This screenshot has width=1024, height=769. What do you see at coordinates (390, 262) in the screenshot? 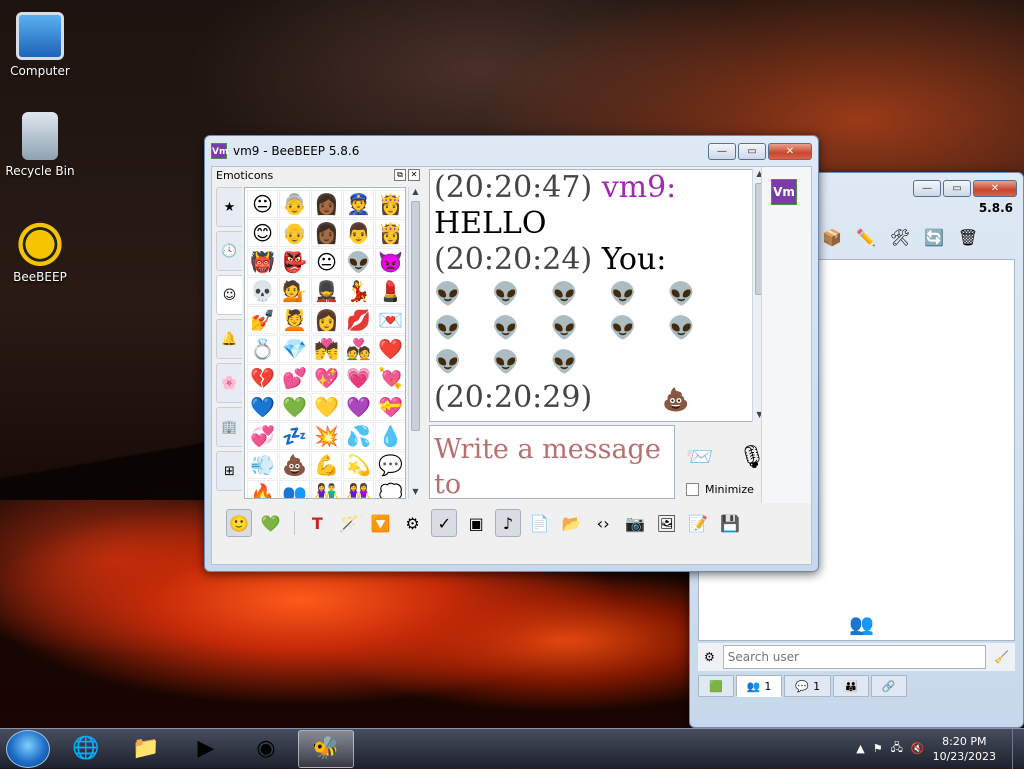
I see `emoticon-cell: 👿` at bounding box center [390, 262].